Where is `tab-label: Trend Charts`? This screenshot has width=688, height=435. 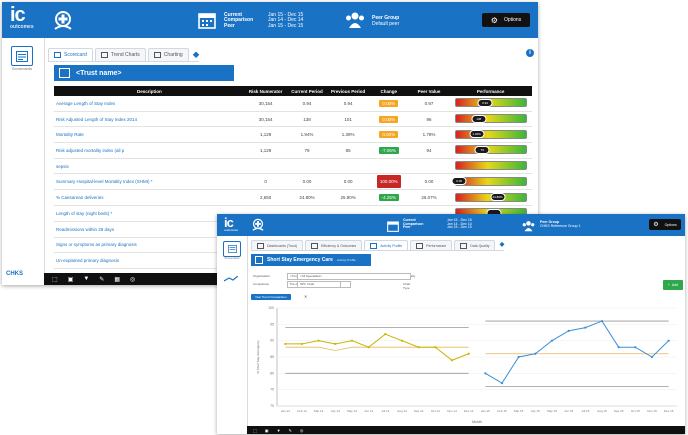
tab-label: Trend Charts is located at coordinates (125, 55).